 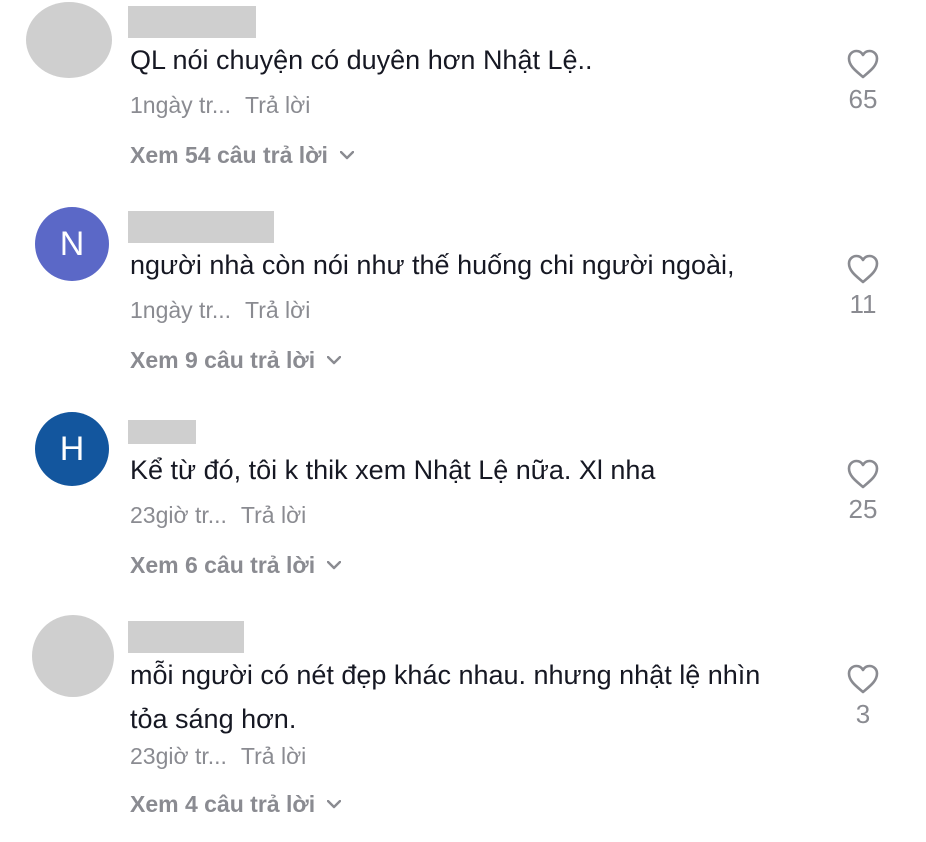 I want to click on like-count: 65, so click(x=863, y=99).